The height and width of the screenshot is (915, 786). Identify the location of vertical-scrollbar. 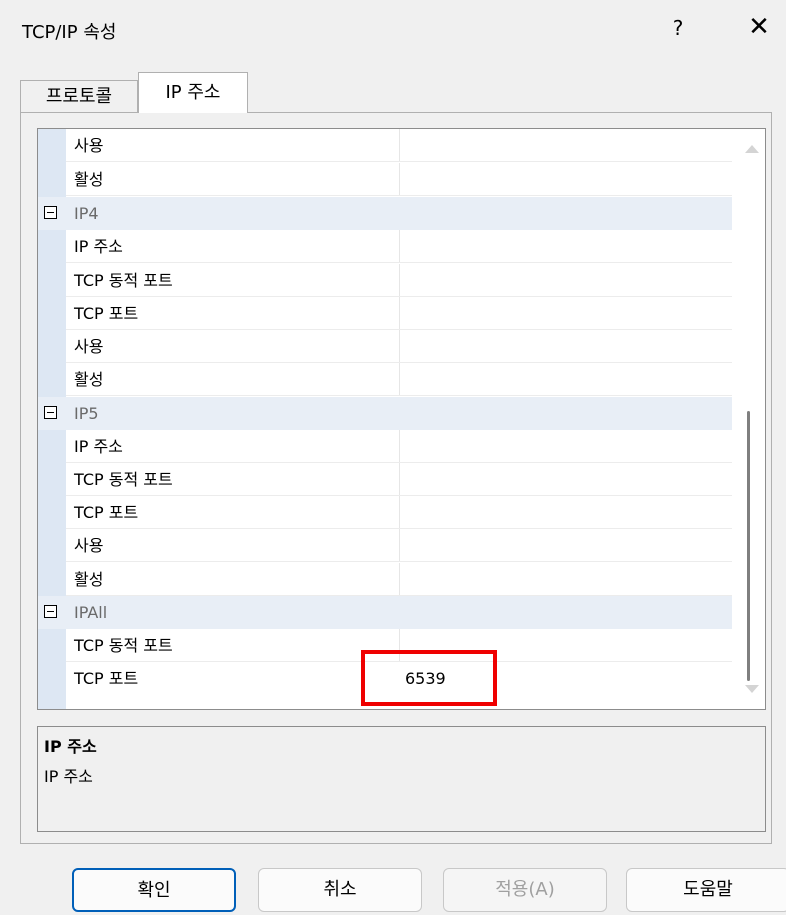
(750, 419).